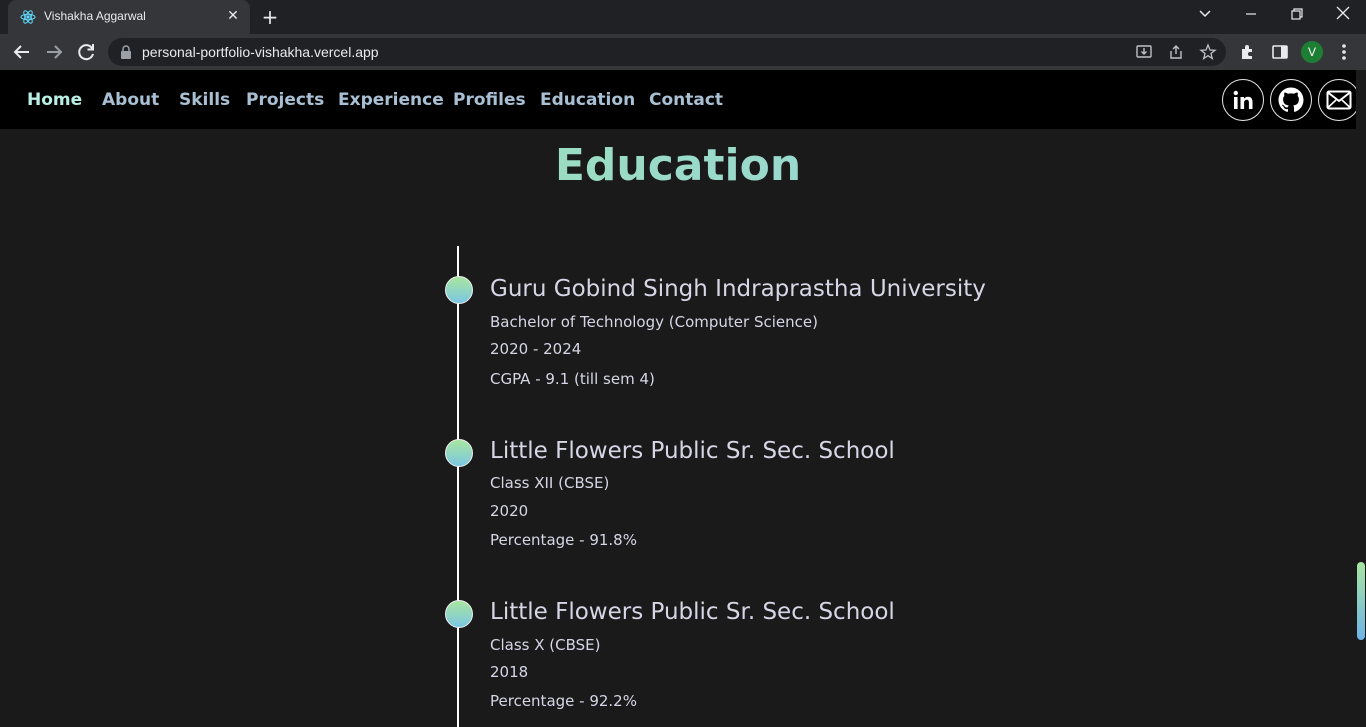 This screenshot has width=1366, height=727. Describe the element at coordinates (1251, 17) in the screenshot. I see `minimize-icon` at that location.